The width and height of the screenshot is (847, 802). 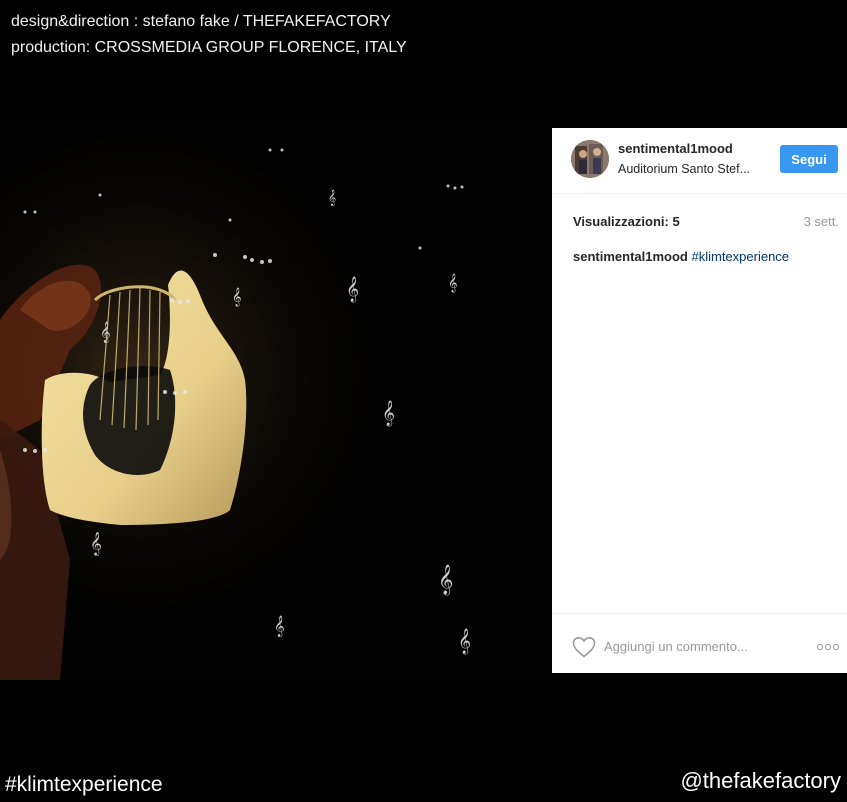 I want to click on comment-bar, so click(x=699, y=643).